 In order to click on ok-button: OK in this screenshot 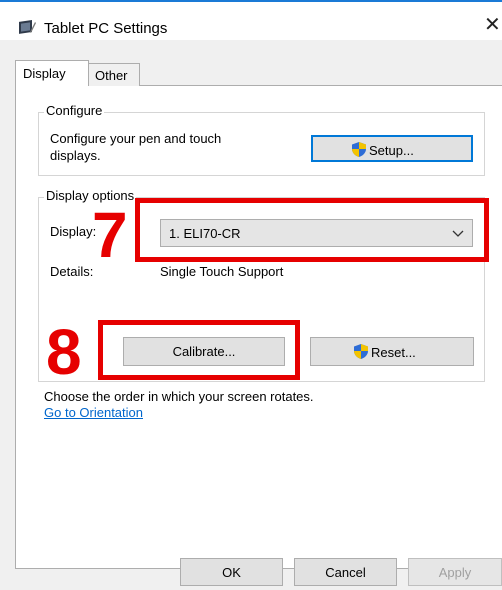, I will do `click(231, 572)`.